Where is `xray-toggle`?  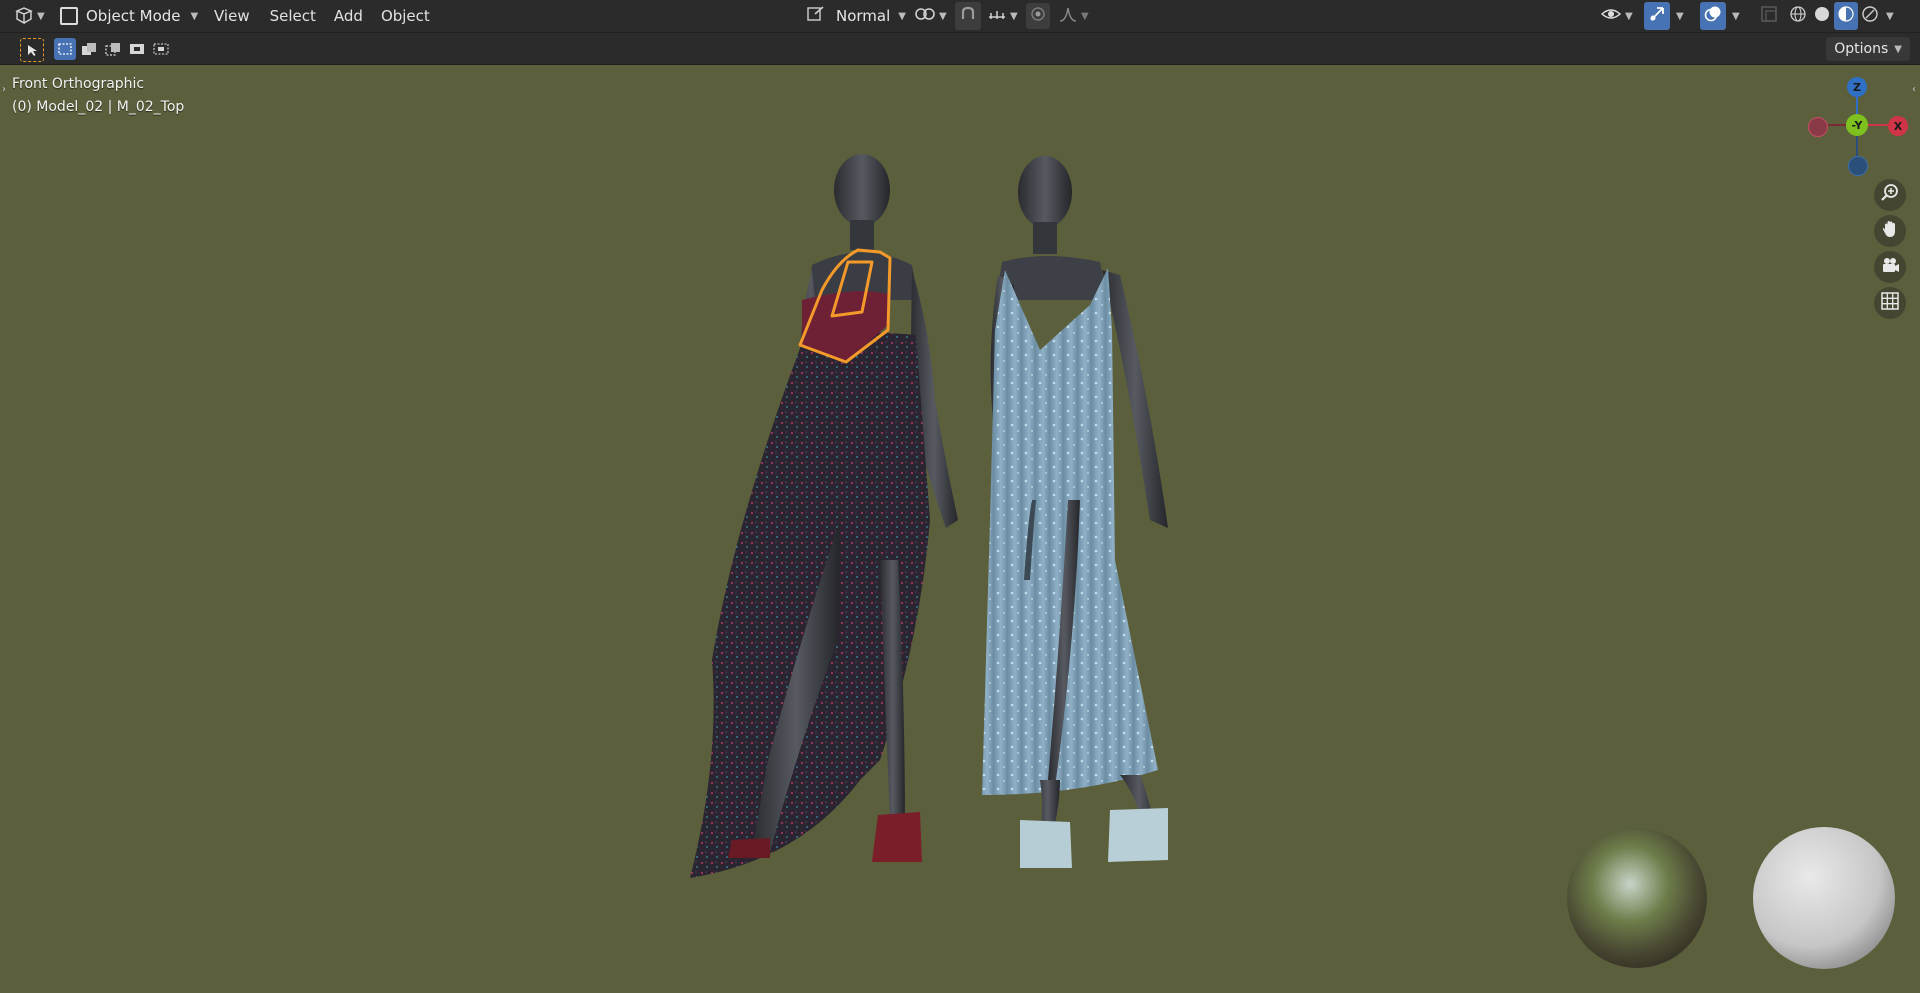
xray-toggle is located at coordinates (1769, 16).